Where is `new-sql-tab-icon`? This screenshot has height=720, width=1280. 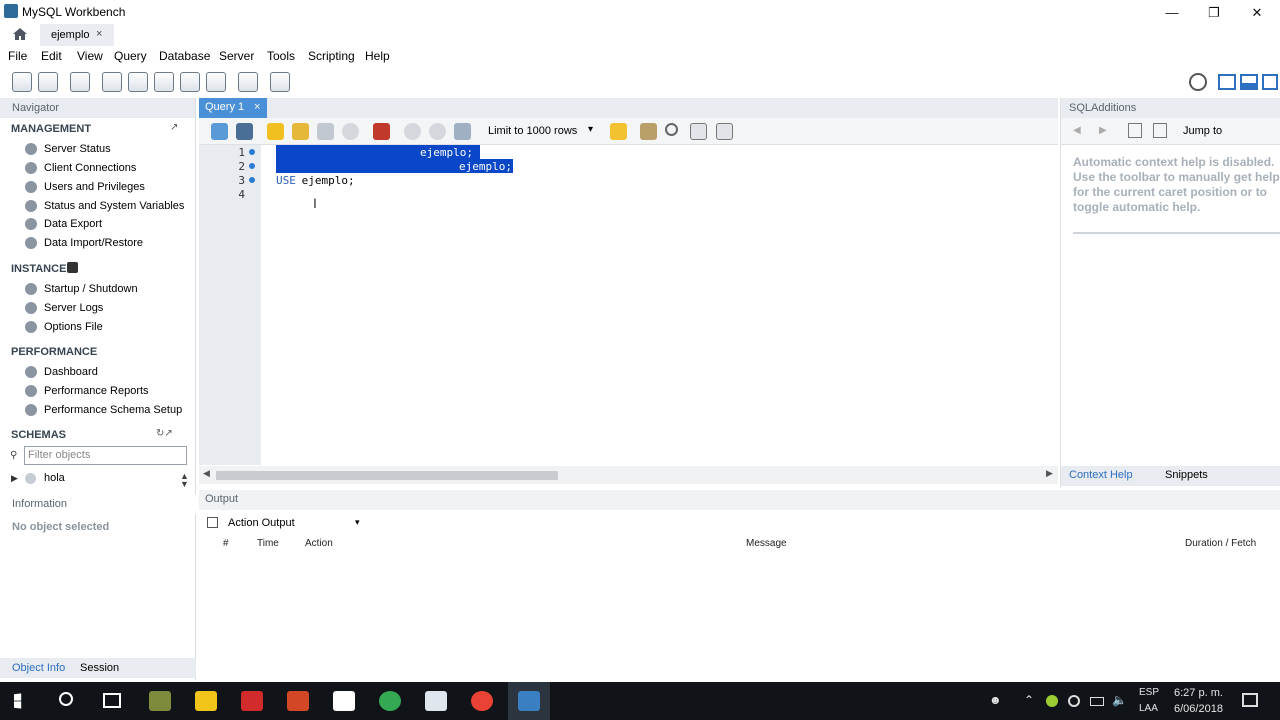 new-sql-tab-icon is located at coordinates (22, 82).